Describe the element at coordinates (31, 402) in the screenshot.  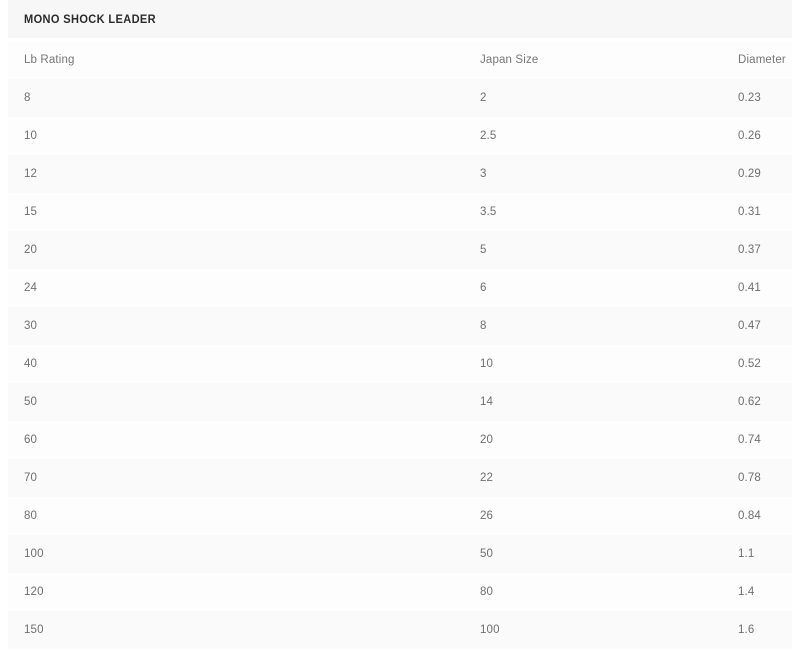
I see `cell-lb-rating: 50` at that location.